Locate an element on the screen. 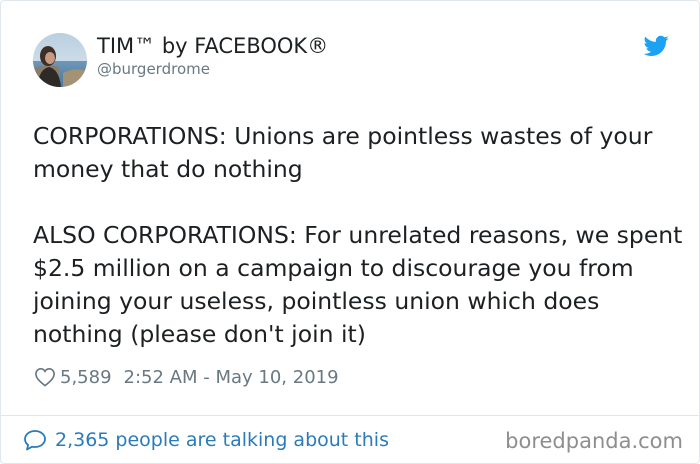 This screenshot has width=700, height=464. divider is located at coordinates (350, 415).